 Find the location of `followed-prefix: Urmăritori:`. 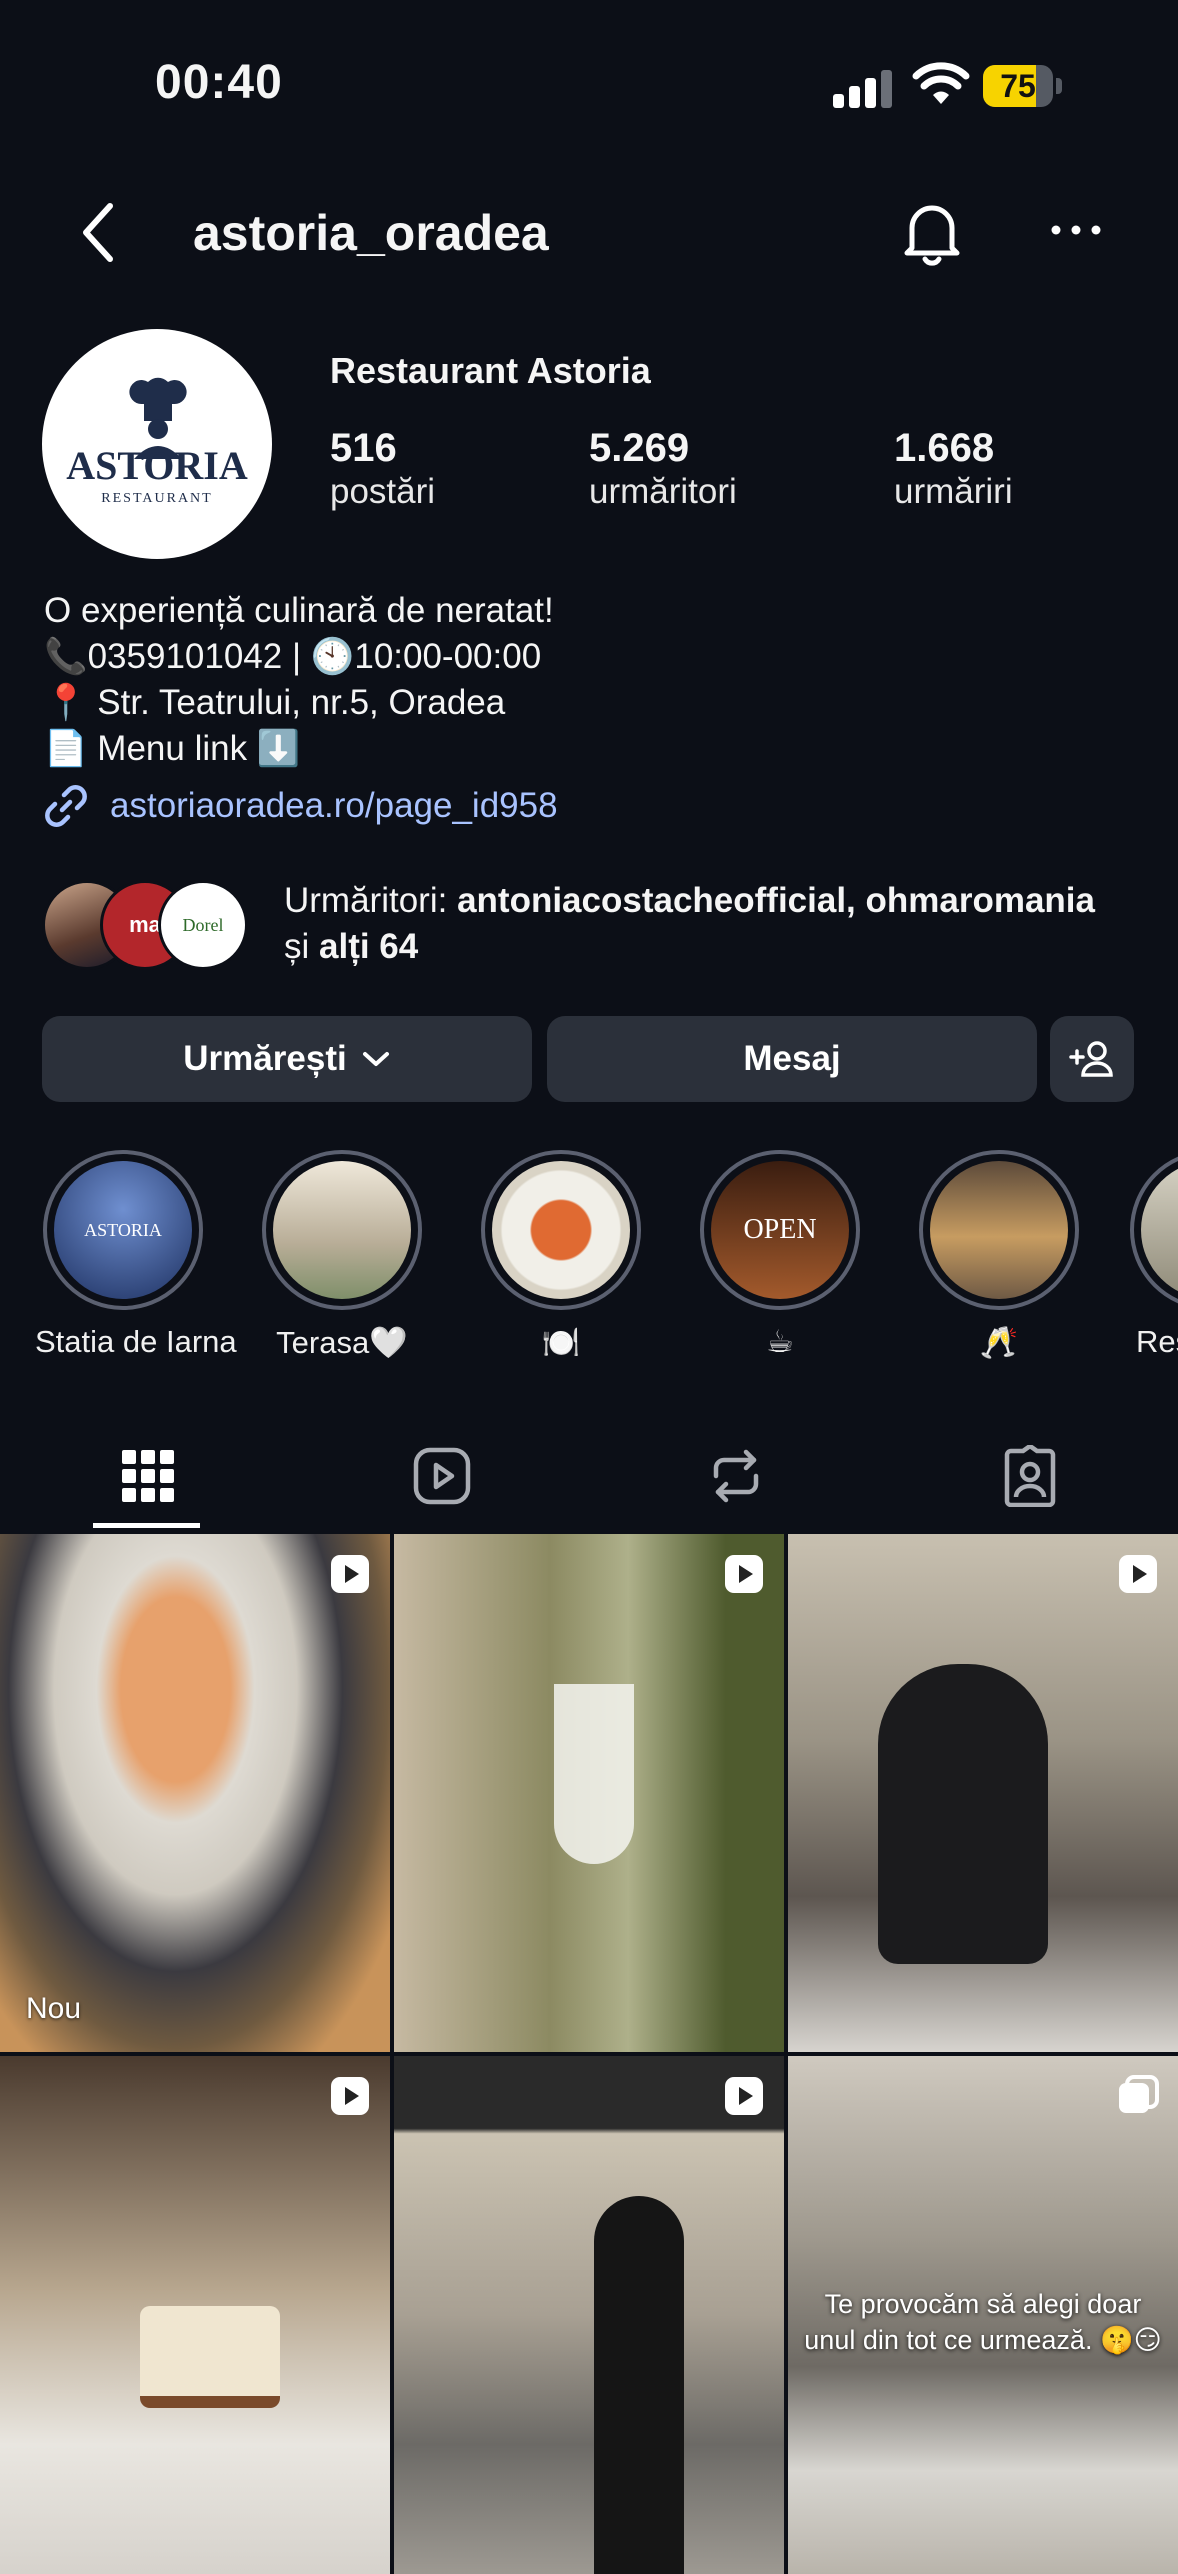

followed-prefix: Urmăritori: is located at coordinates (371, 900).